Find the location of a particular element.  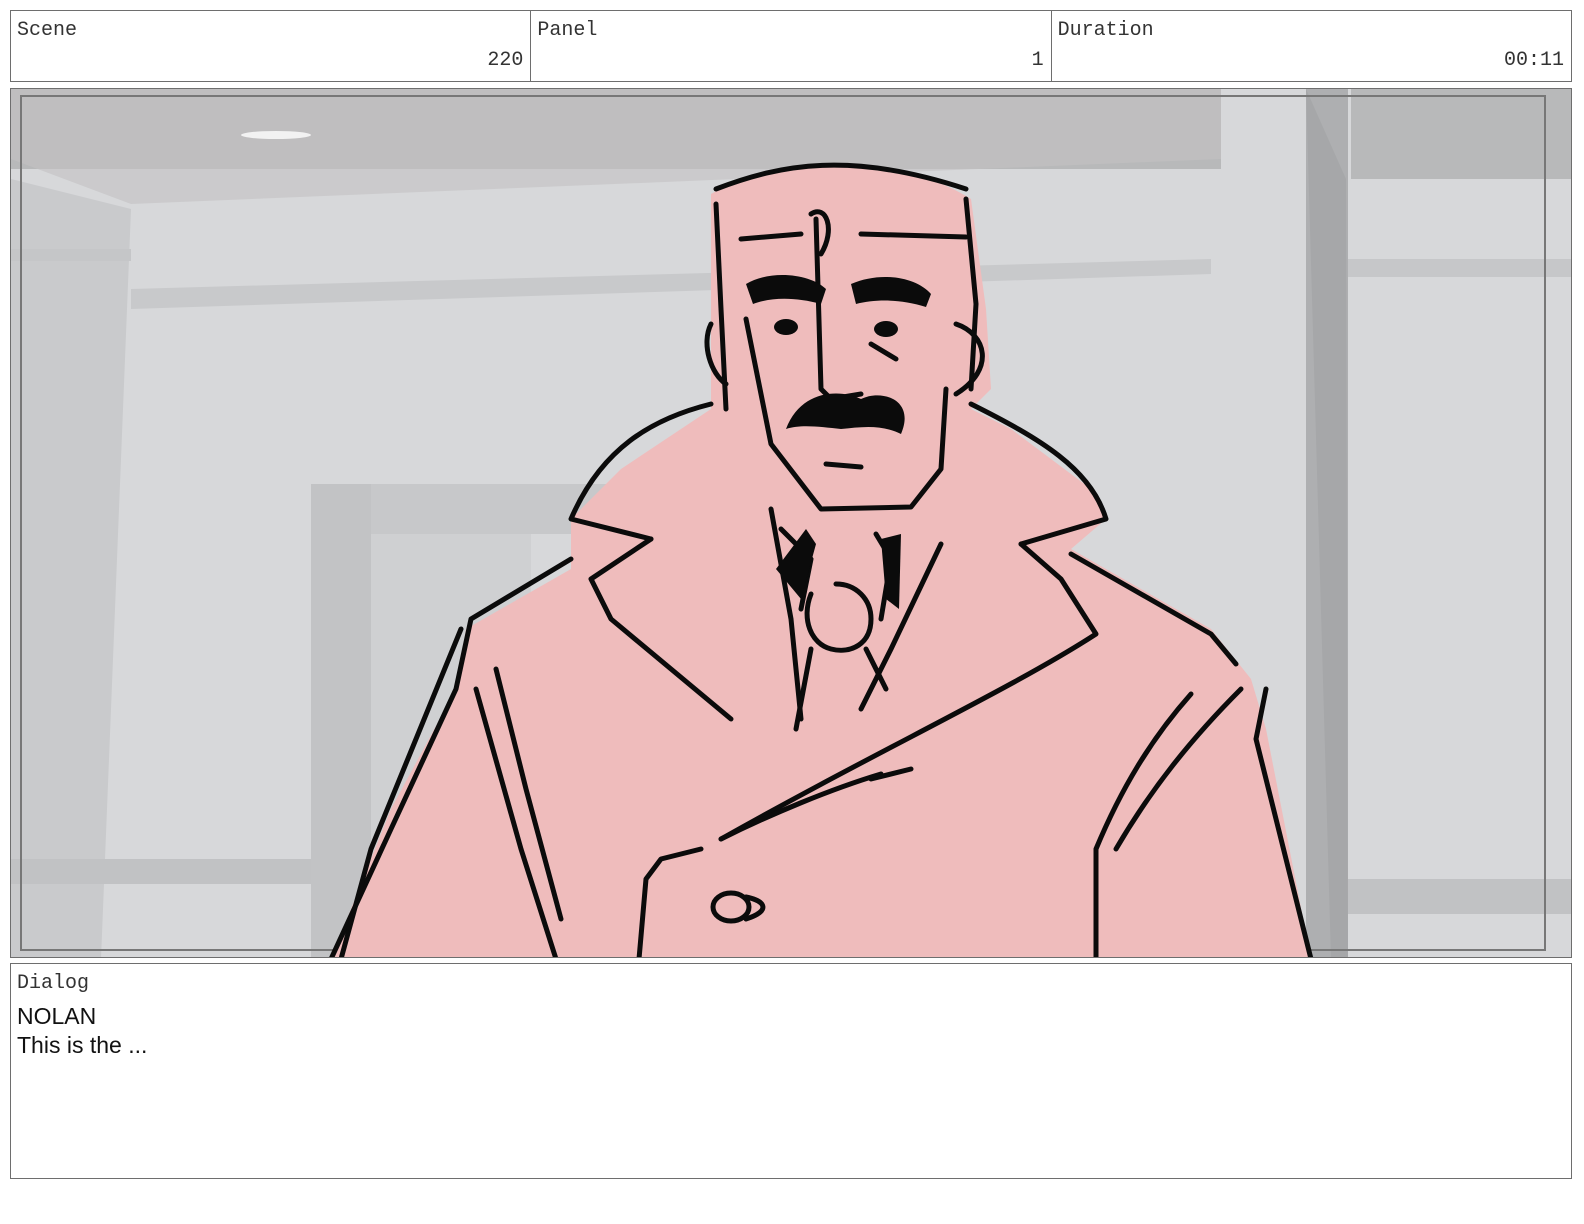

panel-label: Panel is located at coordinates (567, 30).